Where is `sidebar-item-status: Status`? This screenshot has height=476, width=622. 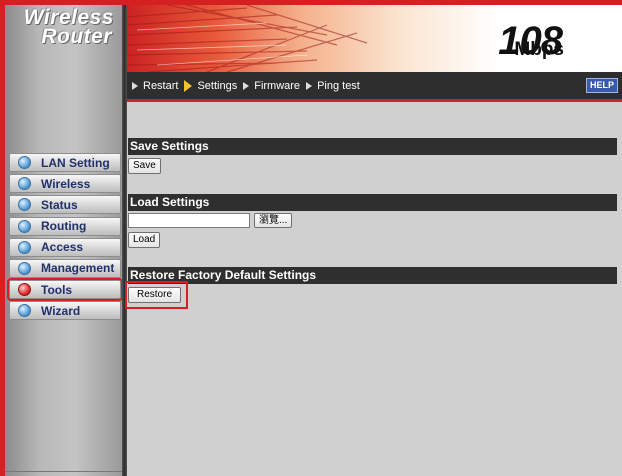
sidebar-item-status: Status is located at coordinates (65, 205).